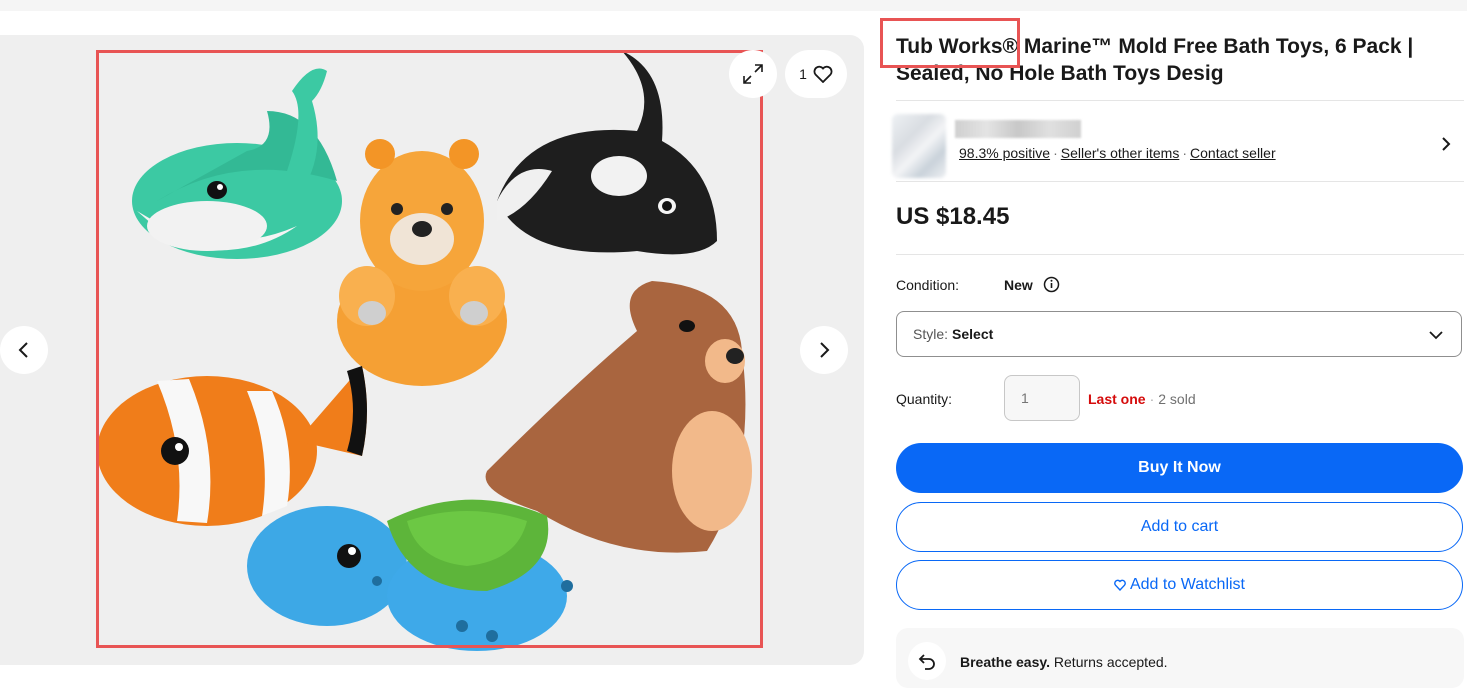 The image size is (1467, 688). What do you see at coordinates (924, 399) in the screenshot?
I see `quantity-label: Quantity:` at bounding box center [924, 399].